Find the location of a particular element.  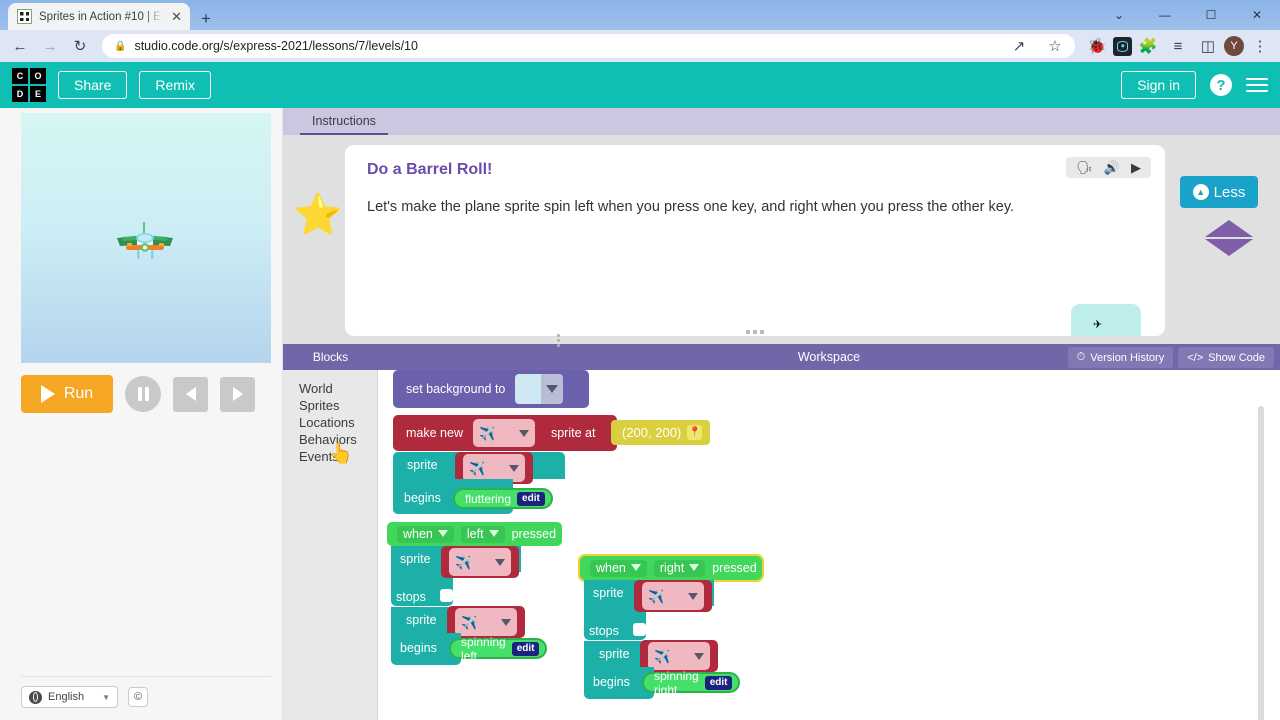

block-make-new-sprite: make new ✈️ sprite at is located at coordinates (505, 433).